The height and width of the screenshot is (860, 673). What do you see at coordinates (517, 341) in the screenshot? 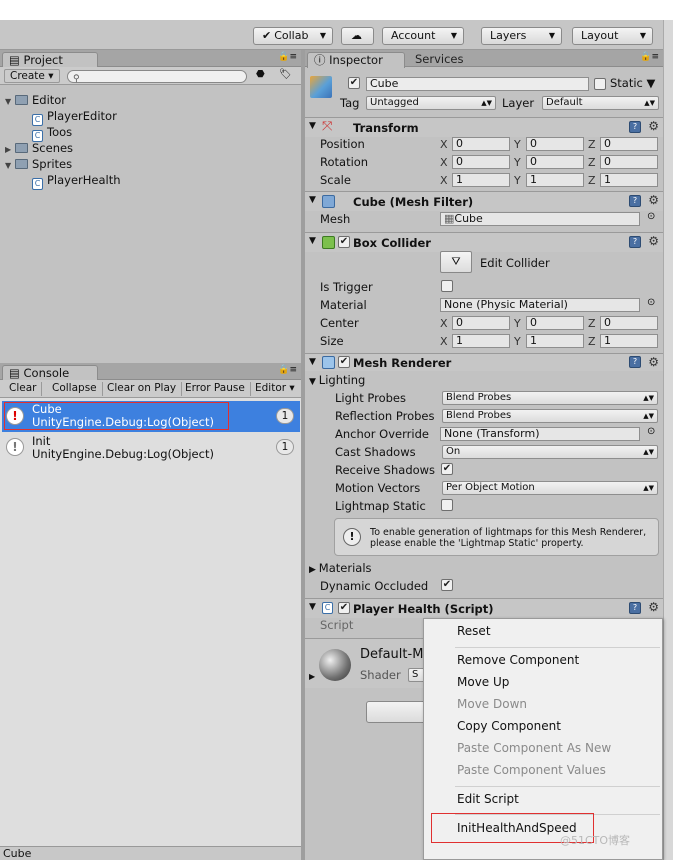
I see `size-axis-label: Y` at bounding box center [517, 341].